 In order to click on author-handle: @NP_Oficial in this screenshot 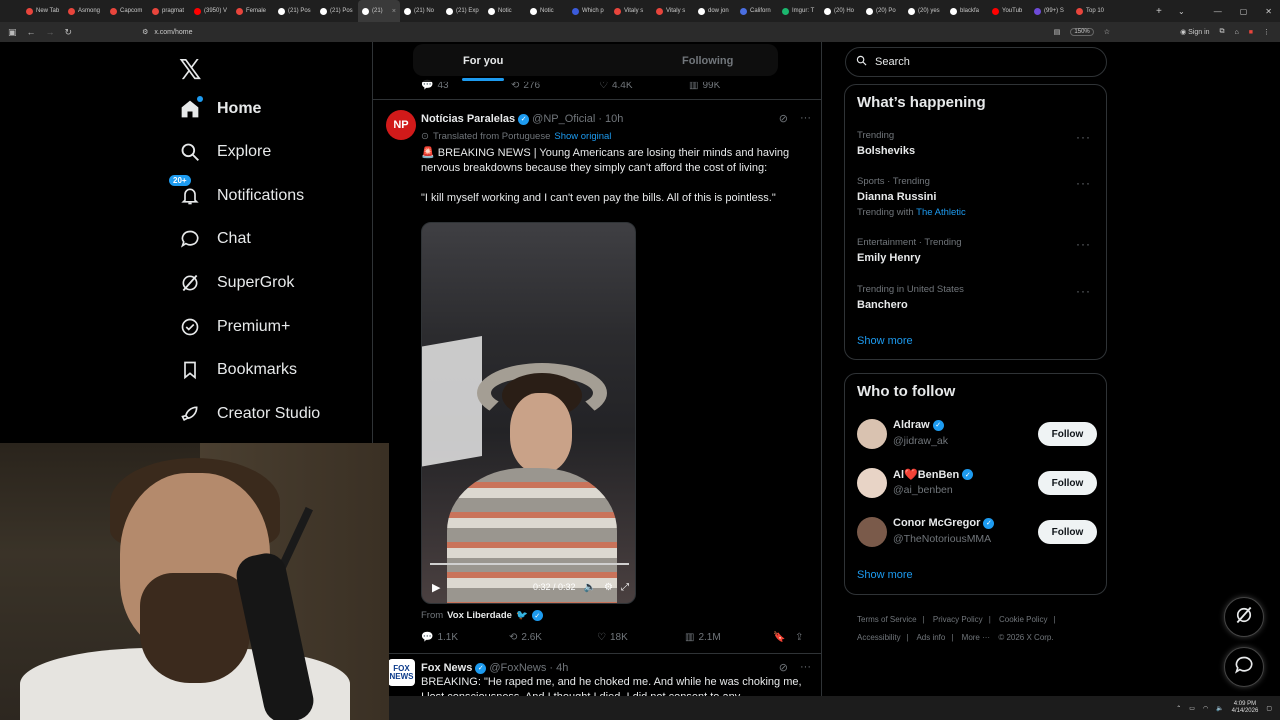, I will do `click(563, 119)`.